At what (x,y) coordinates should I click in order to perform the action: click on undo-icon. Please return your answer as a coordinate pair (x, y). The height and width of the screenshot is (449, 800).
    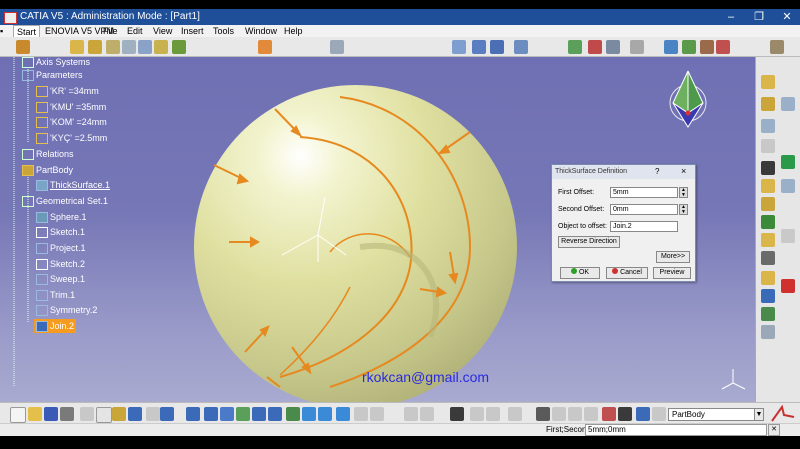
    Looking at the image, I should click on (135, 414).